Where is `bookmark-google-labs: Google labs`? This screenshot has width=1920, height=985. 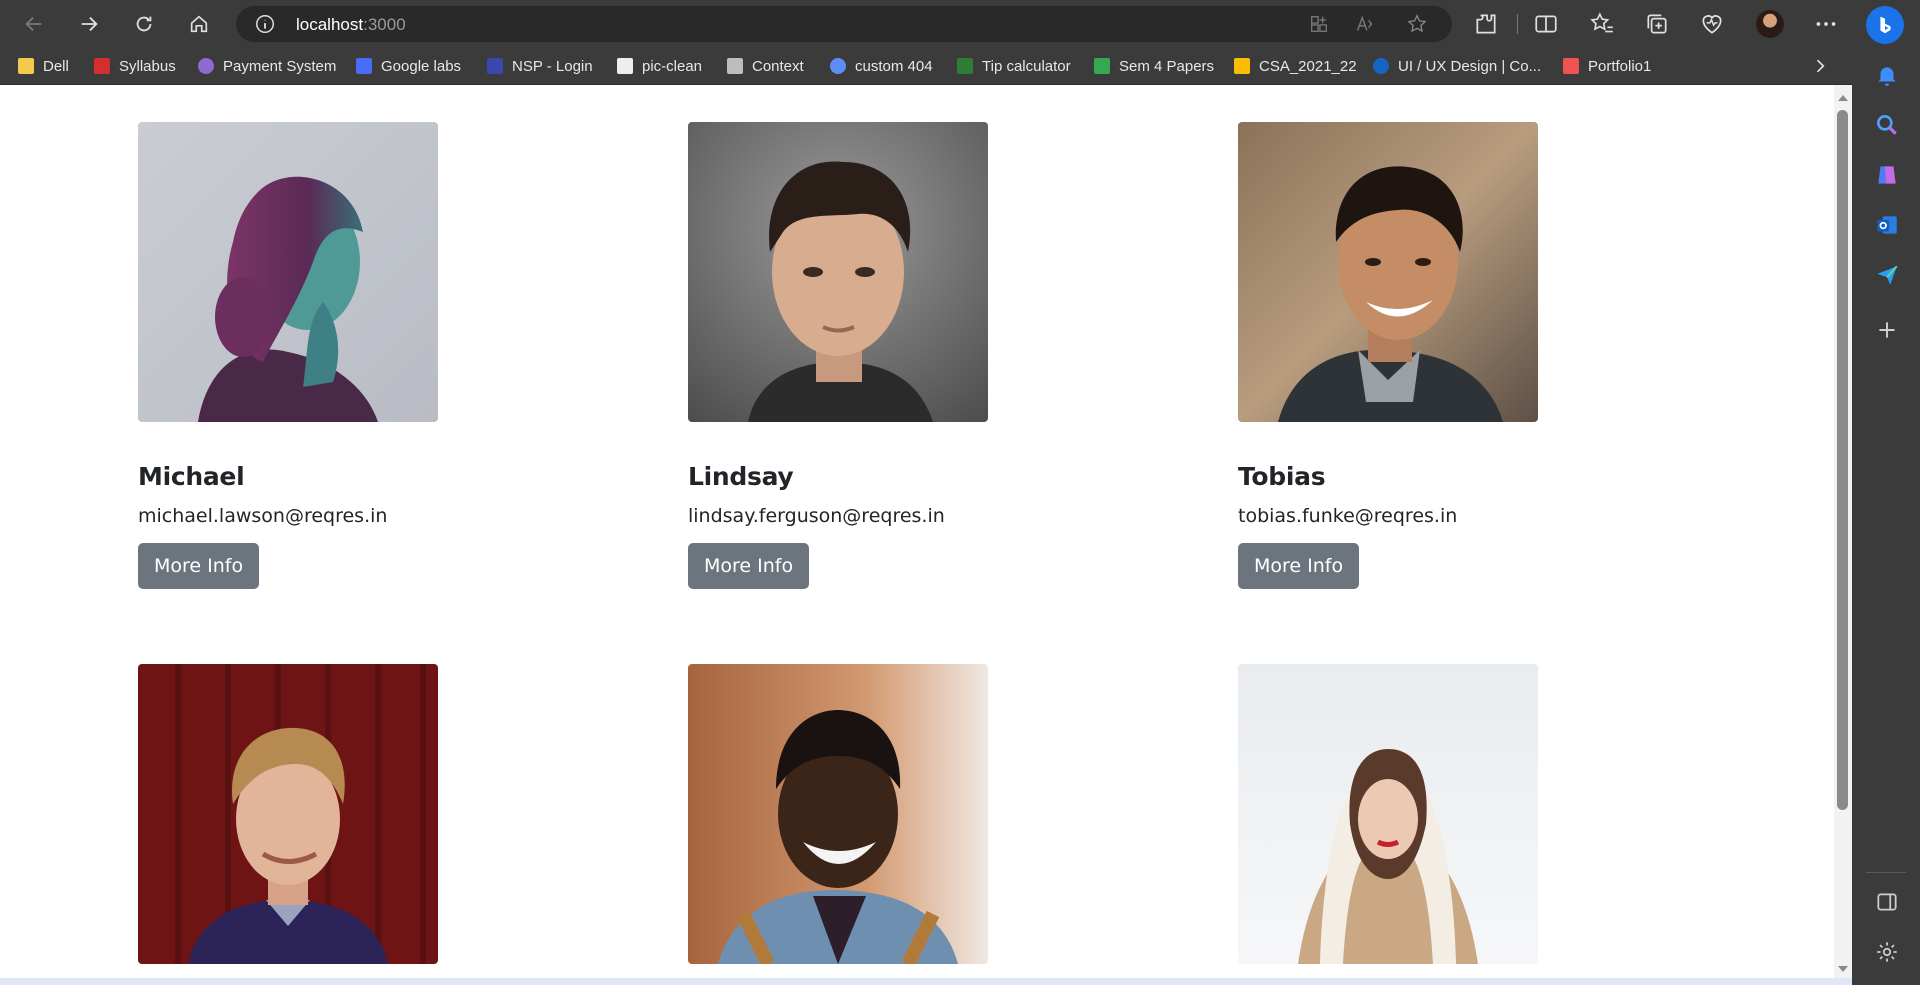
bookmark-google-labs: Google labs is located at coordinates (408, 66).